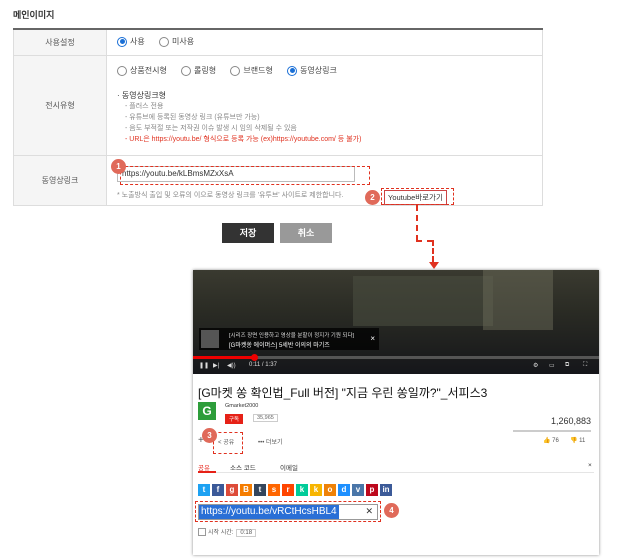 The width and height of the screenshot is (643, 559). Describe the element at coordinates (60, 42) in the screenshot. I see `usage-label: 사용설정` at that location.